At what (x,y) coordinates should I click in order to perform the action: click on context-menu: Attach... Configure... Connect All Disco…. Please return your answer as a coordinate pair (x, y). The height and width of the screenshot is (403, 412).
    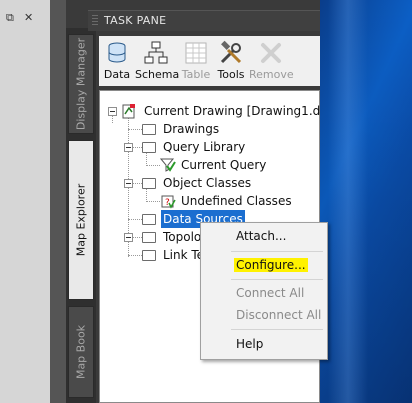
    Looking at the image, I should click on (264, 291).